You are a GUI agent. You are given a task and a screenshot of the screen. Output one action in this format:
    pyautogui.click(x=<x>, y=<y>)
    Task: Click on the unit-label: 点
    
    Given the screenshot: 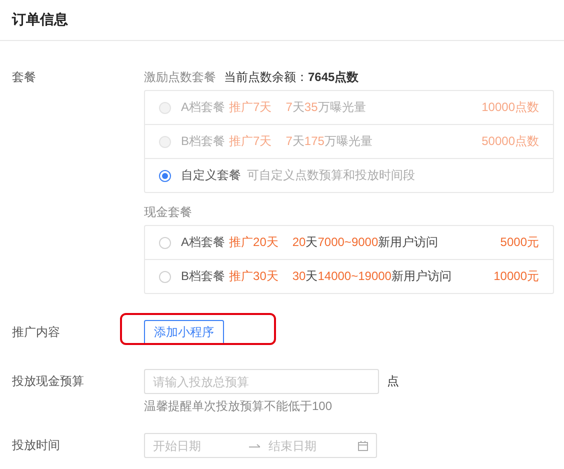 What is the action you would take?
    pyautogui.click(x=393, y=381)
    